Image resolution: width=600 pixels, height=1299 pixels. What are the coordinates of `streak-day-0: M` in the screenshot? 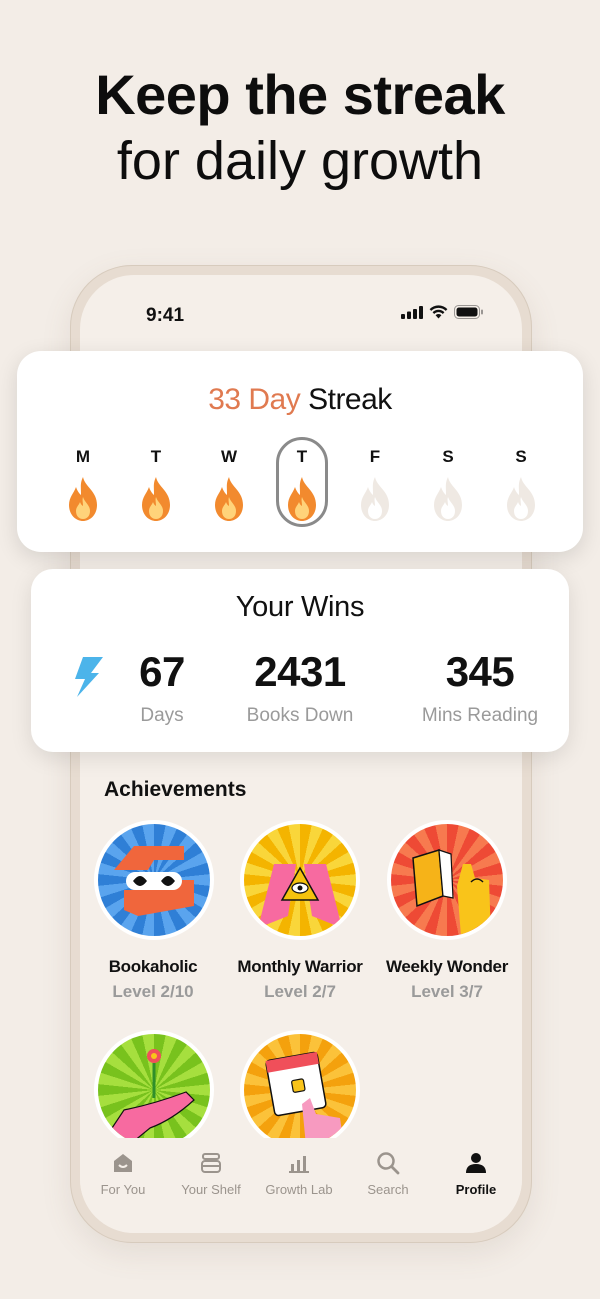 It's located at (83, 482).